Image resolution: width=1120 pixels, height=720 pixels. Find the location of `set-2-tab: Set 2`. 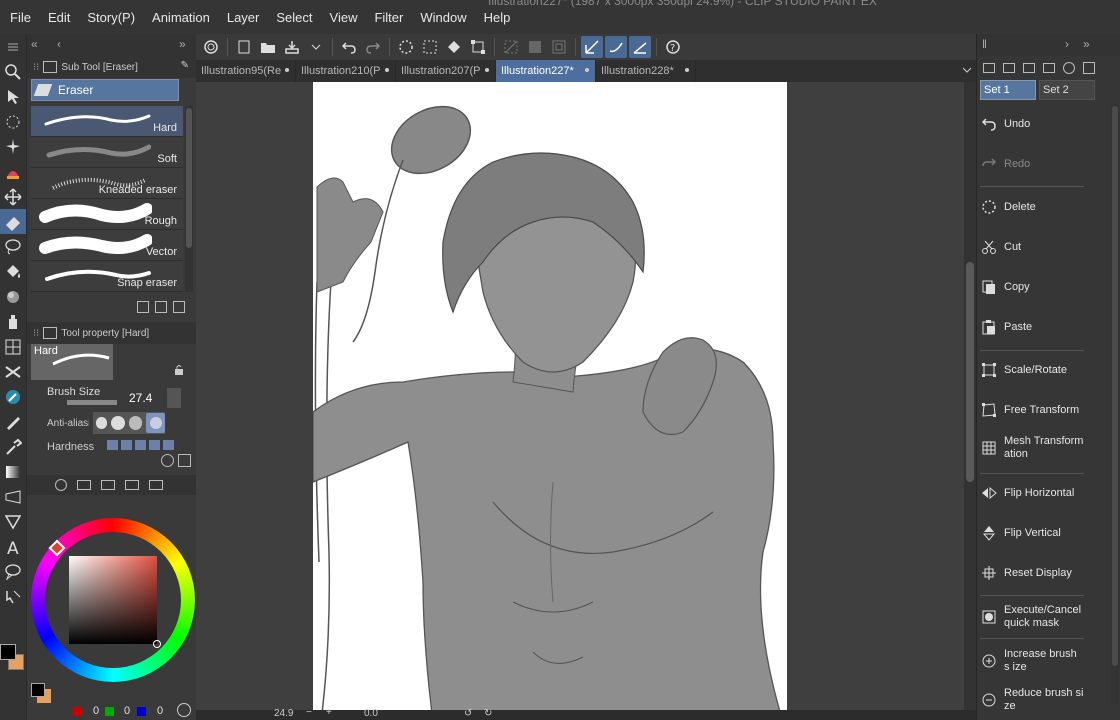

set-2-tab: Set 2 is located at coordinates (1067, 90).